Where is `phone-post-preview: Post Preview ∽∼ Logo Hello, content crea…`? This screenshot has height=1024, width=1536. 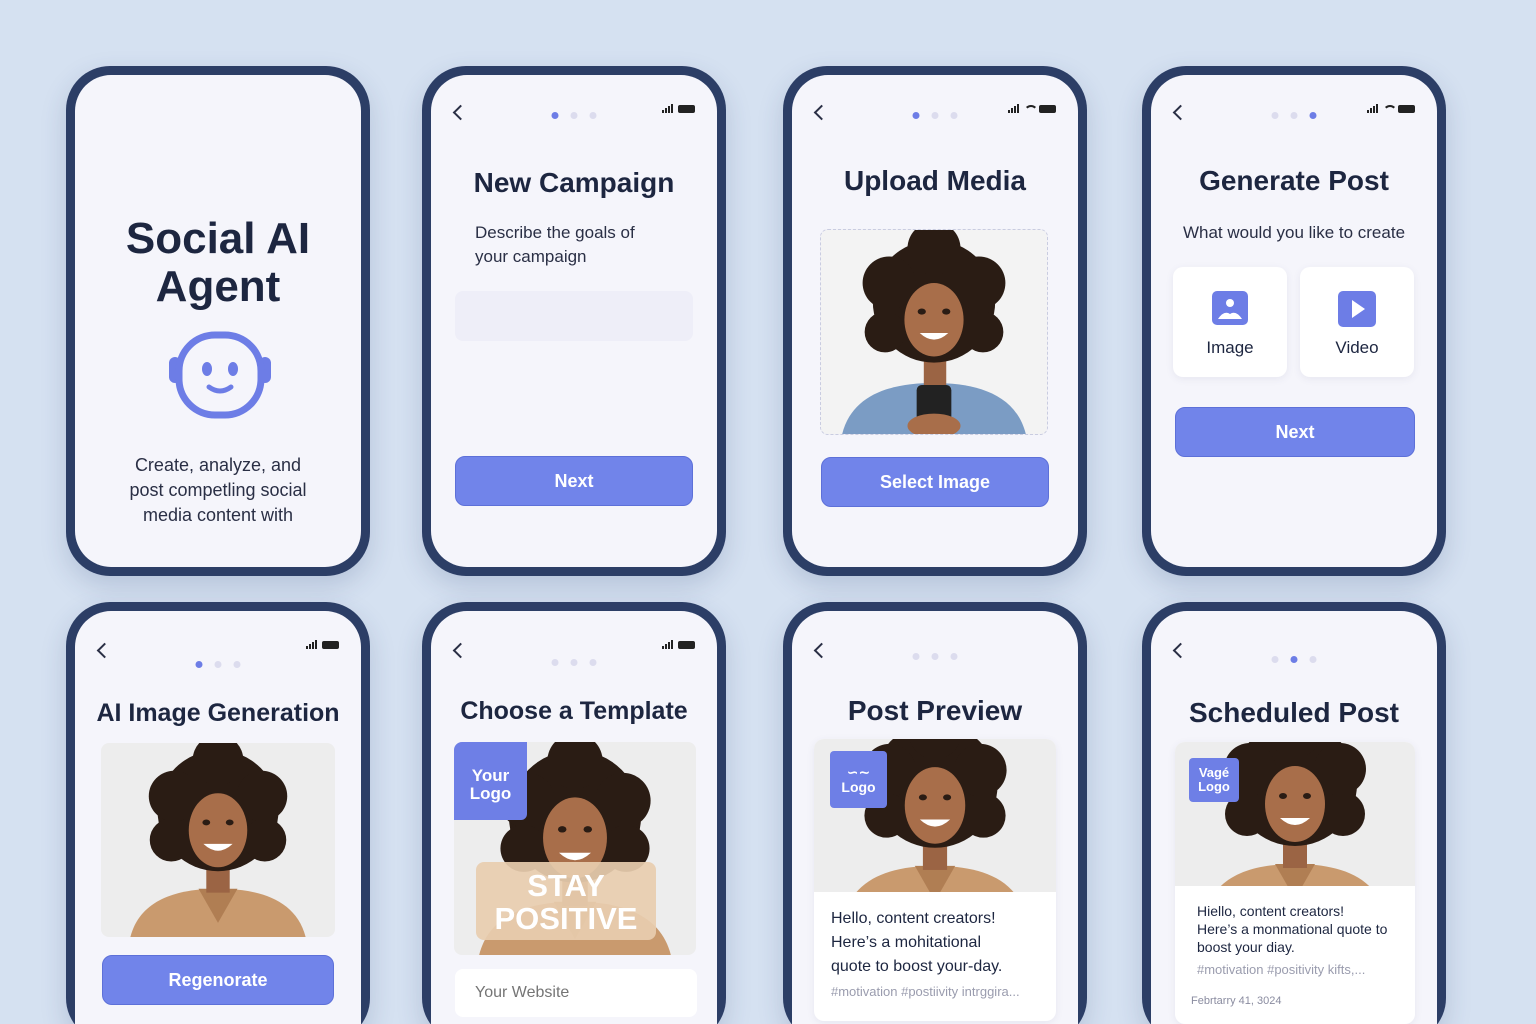 phone-post-preview: Post Preview ∽∼ Logo Hello, content crea… is located at coordinates (935, 813).